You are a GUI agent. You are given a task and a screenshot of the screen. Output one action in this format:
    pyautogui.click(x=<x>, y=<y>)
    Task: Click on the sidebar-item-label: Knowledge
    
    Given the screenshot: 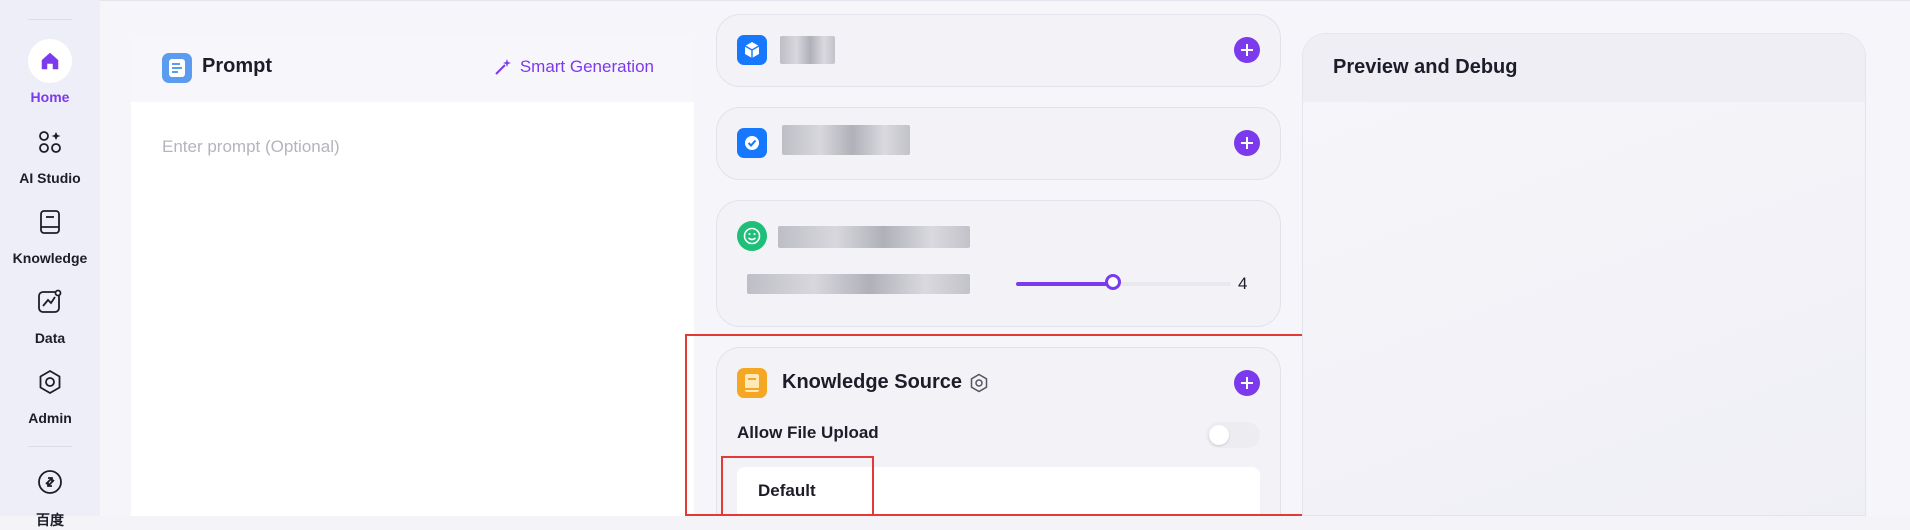 What is the action you would take?
    pyautogui.click(x=50, y=258)
    